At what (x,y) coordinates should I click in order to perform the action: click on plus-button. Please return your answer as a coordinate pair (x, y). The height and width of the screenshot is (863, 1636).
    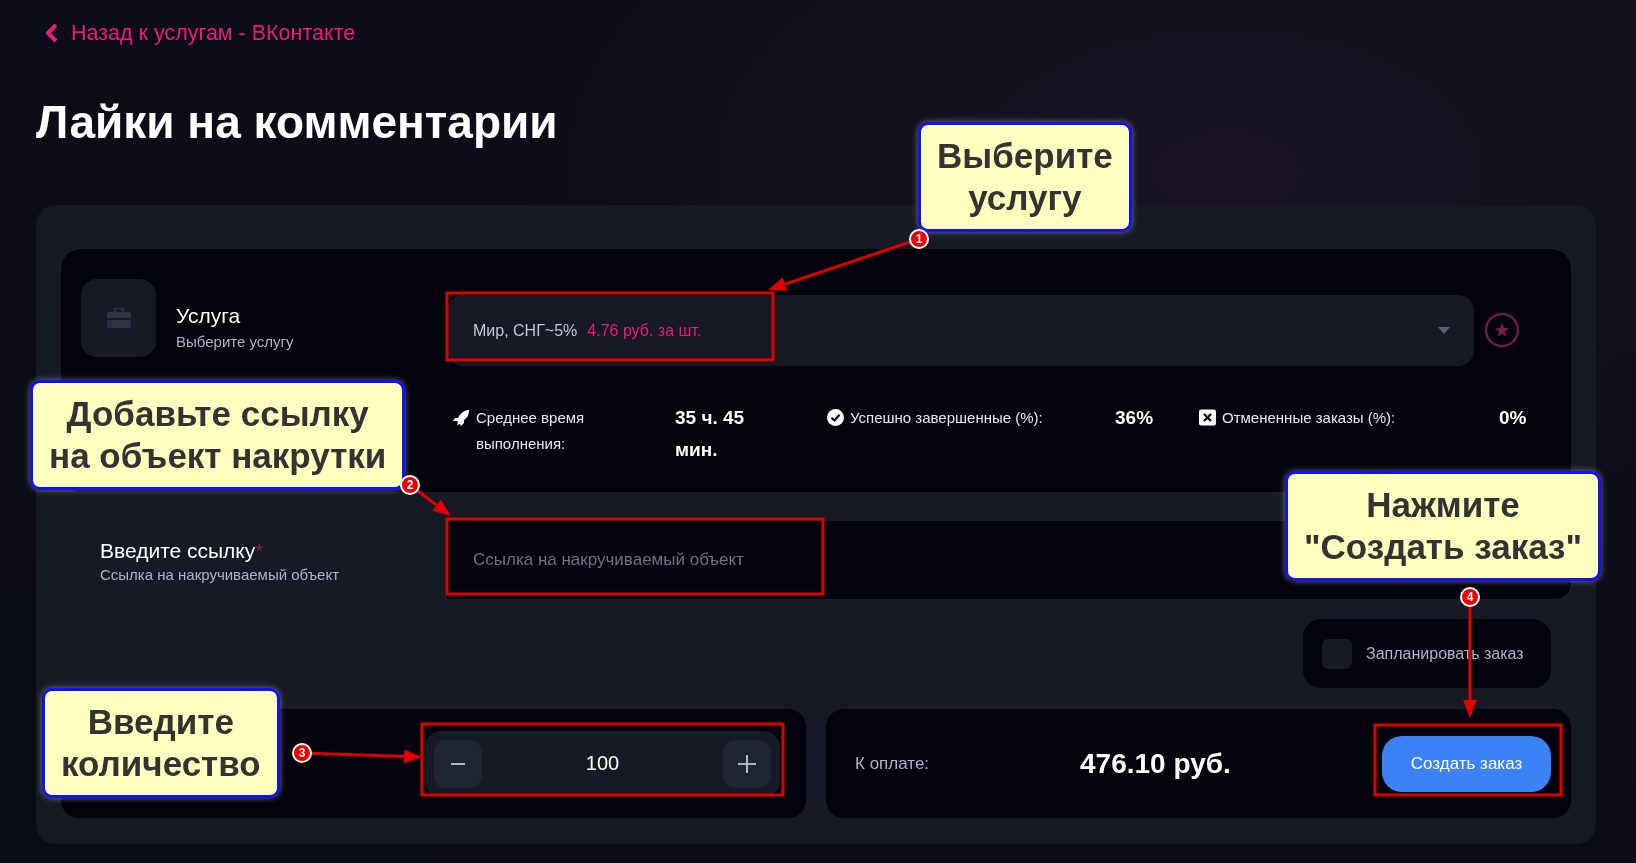
    Looking at the image, I should click on (747, 763).